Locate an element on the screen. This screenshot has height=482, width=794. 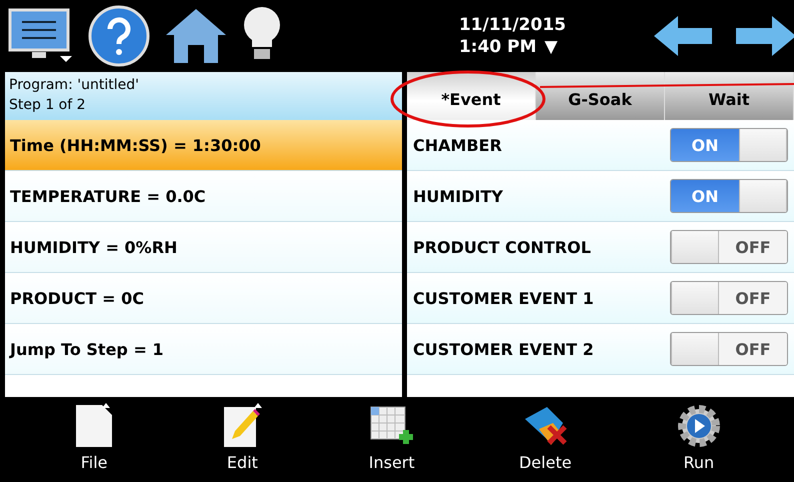
tab: Wait is located at coordinates (729, 96).